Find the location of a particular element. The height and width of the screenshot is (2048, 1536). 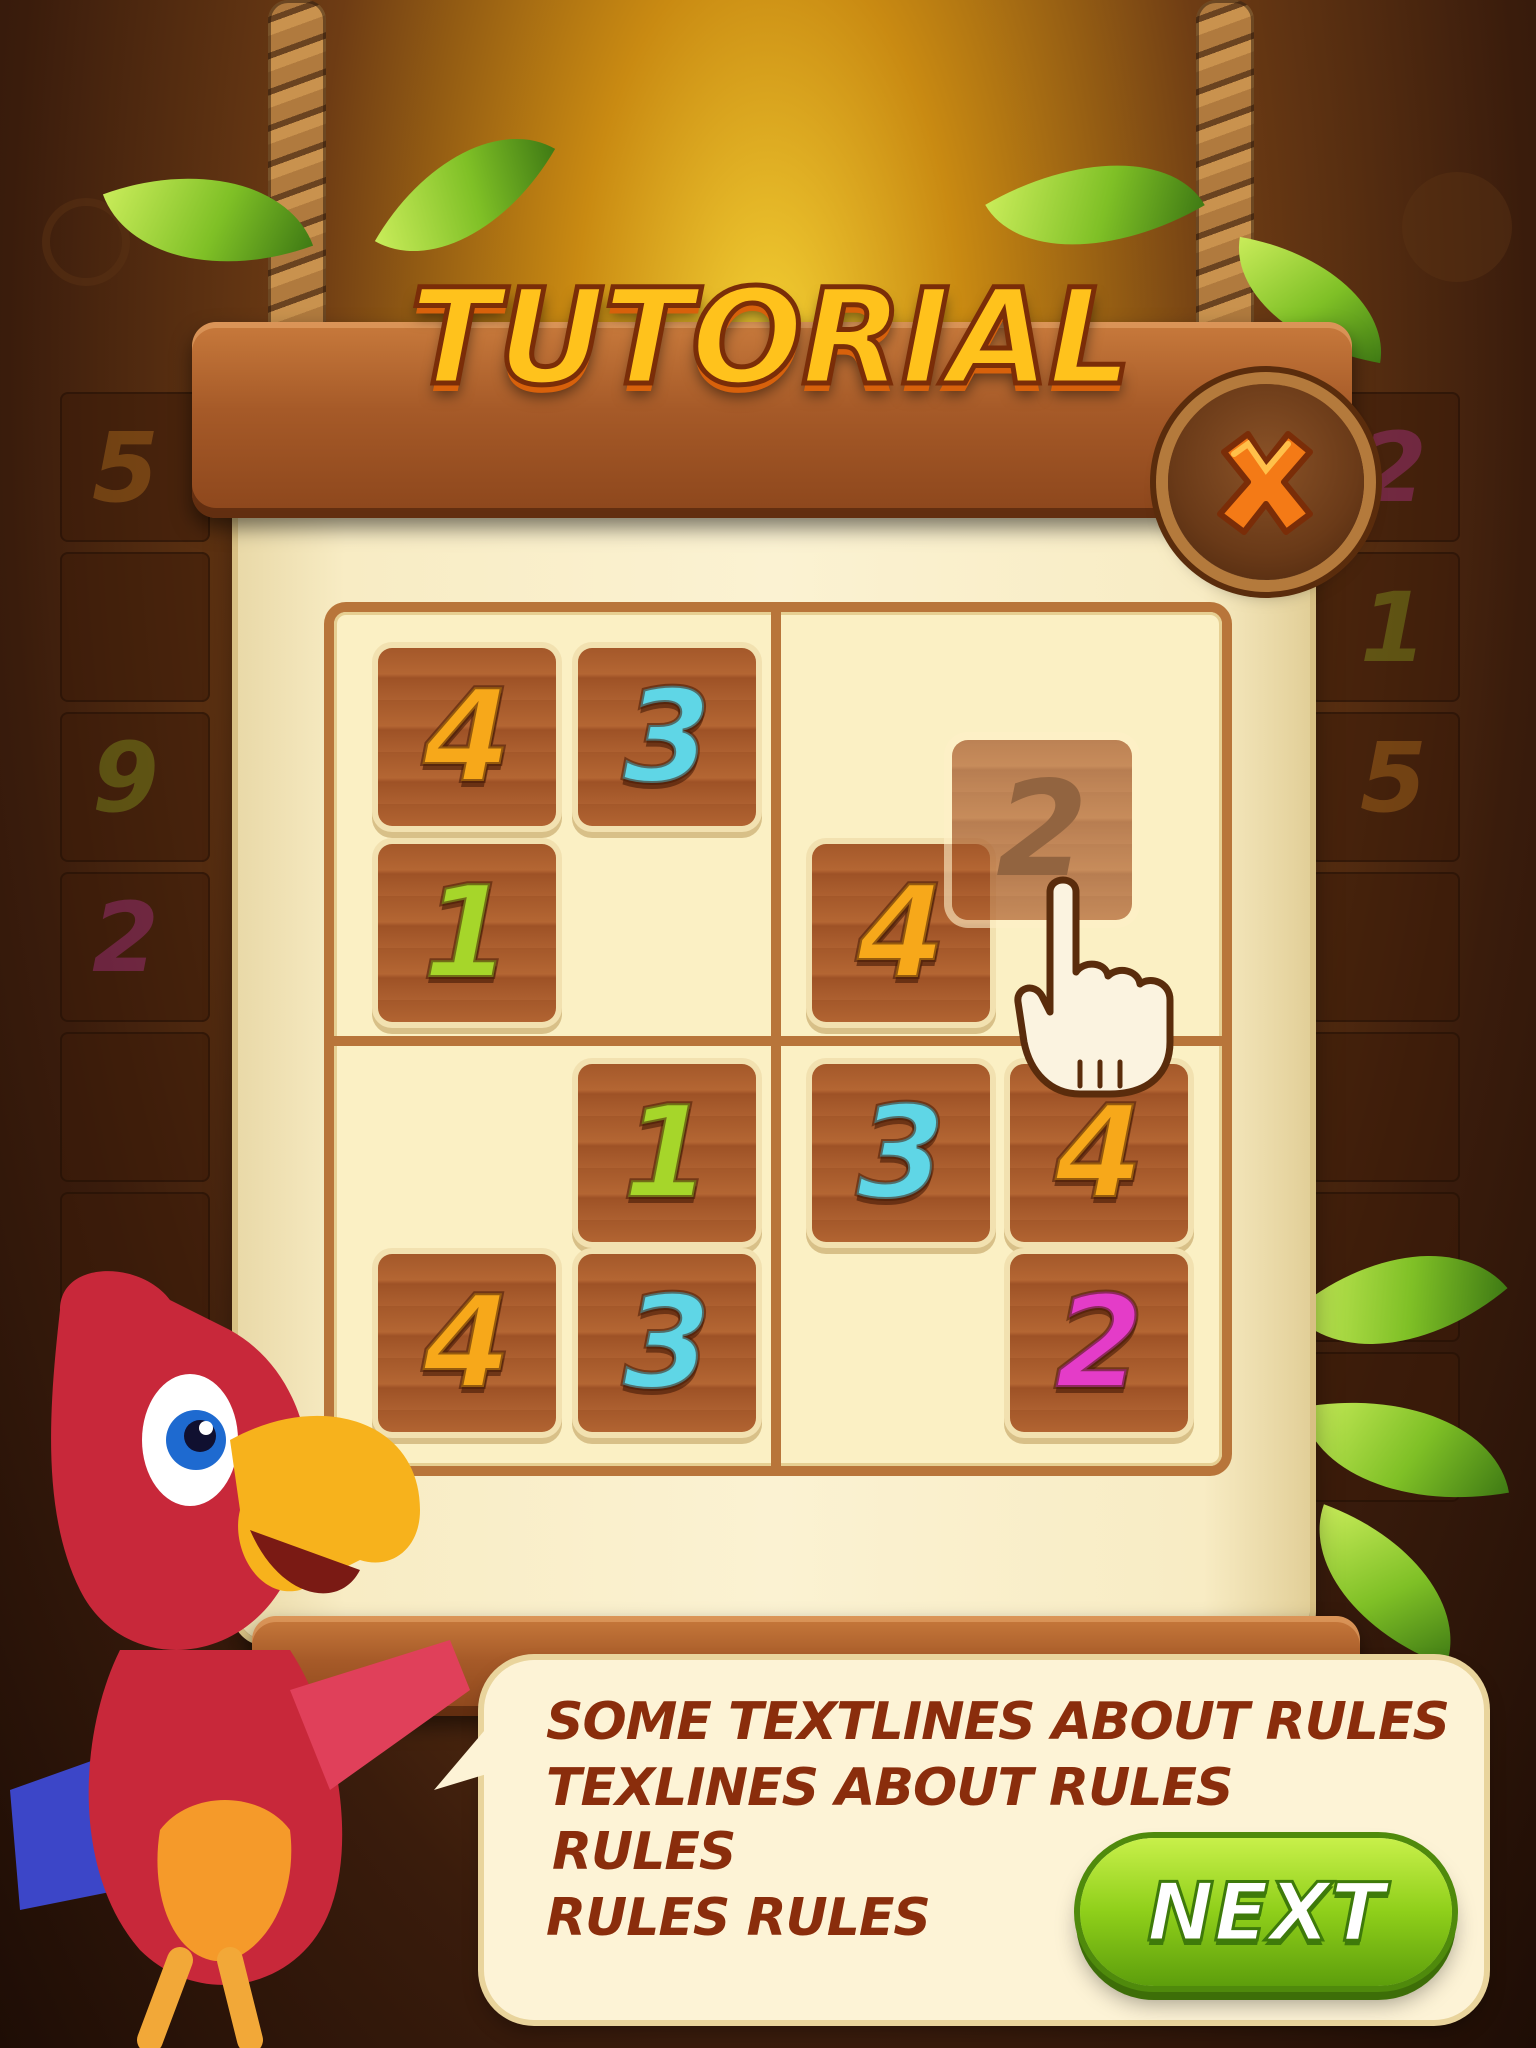

rule-line: RULES RULES is located at coordinates (738, 1918).